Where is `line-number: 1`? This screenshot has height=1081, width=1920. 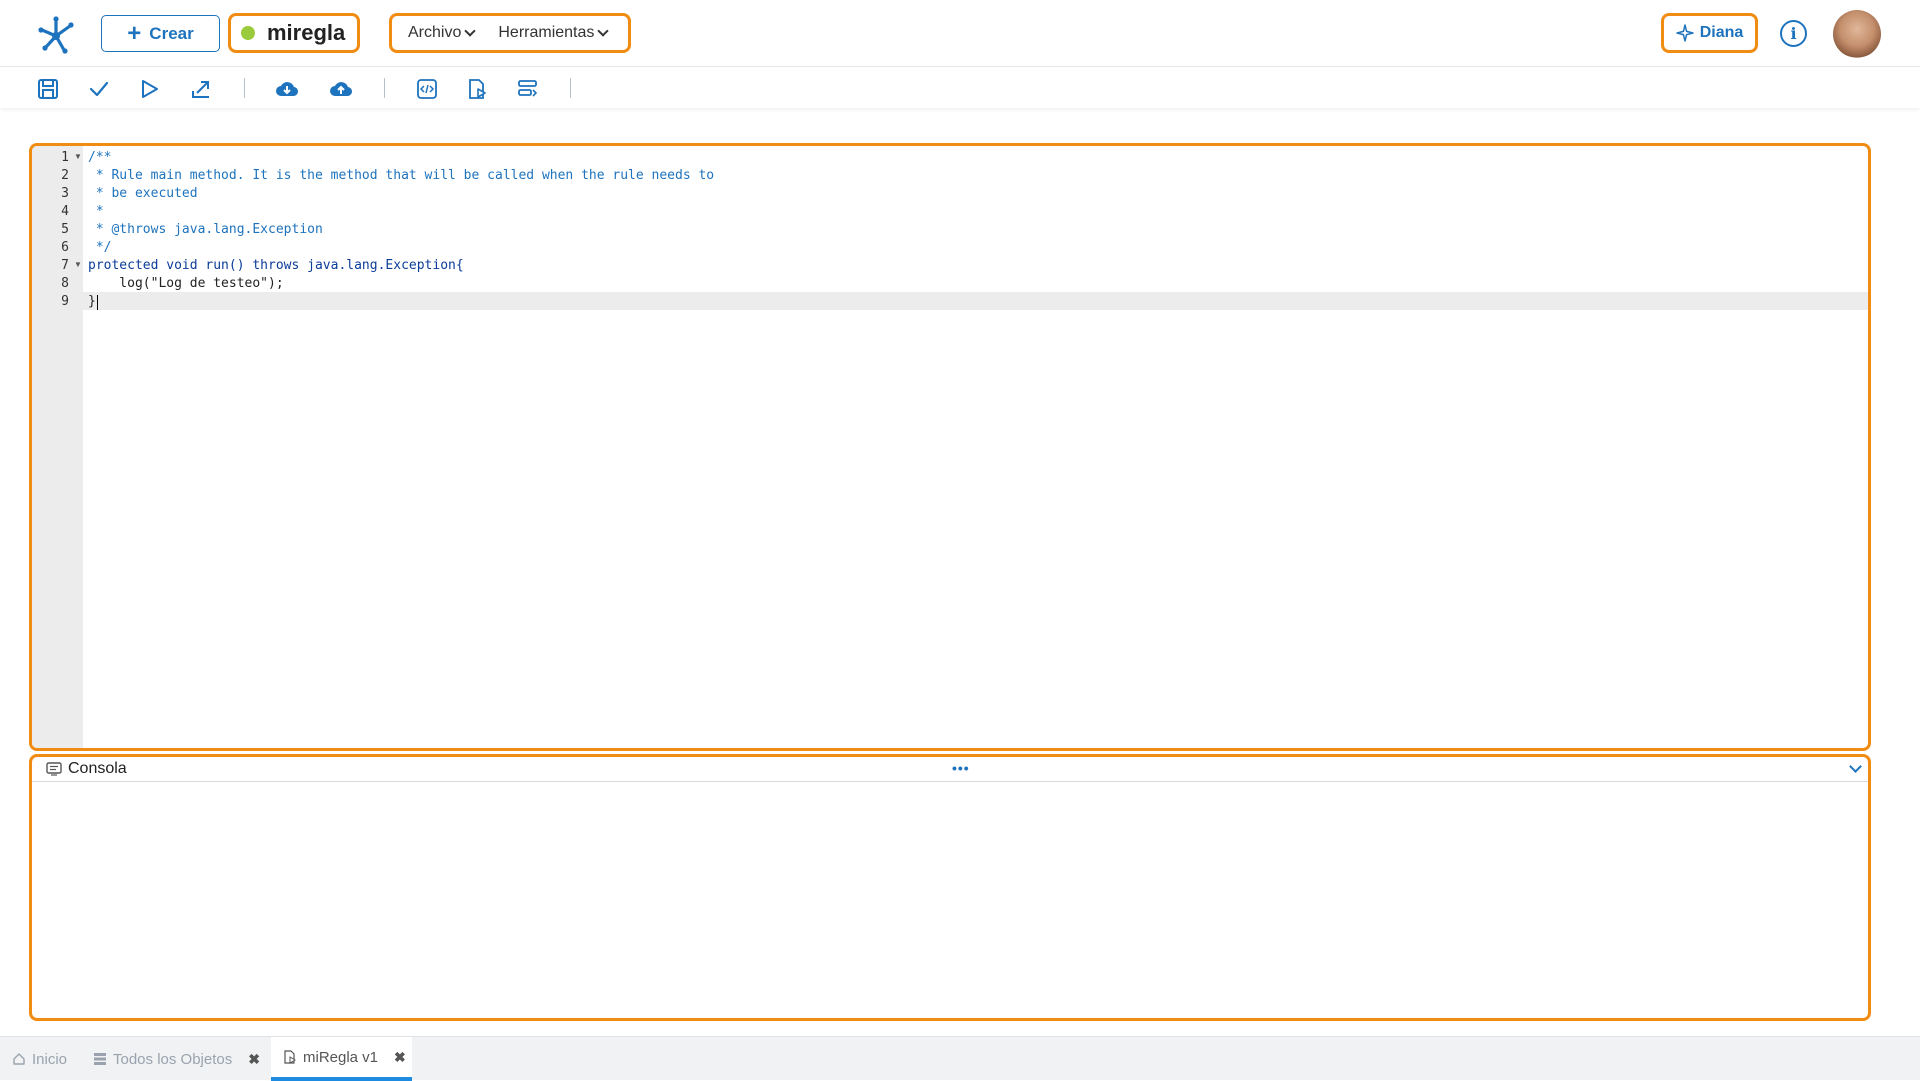
line-number: 1 is located at coordinates (65, 157).